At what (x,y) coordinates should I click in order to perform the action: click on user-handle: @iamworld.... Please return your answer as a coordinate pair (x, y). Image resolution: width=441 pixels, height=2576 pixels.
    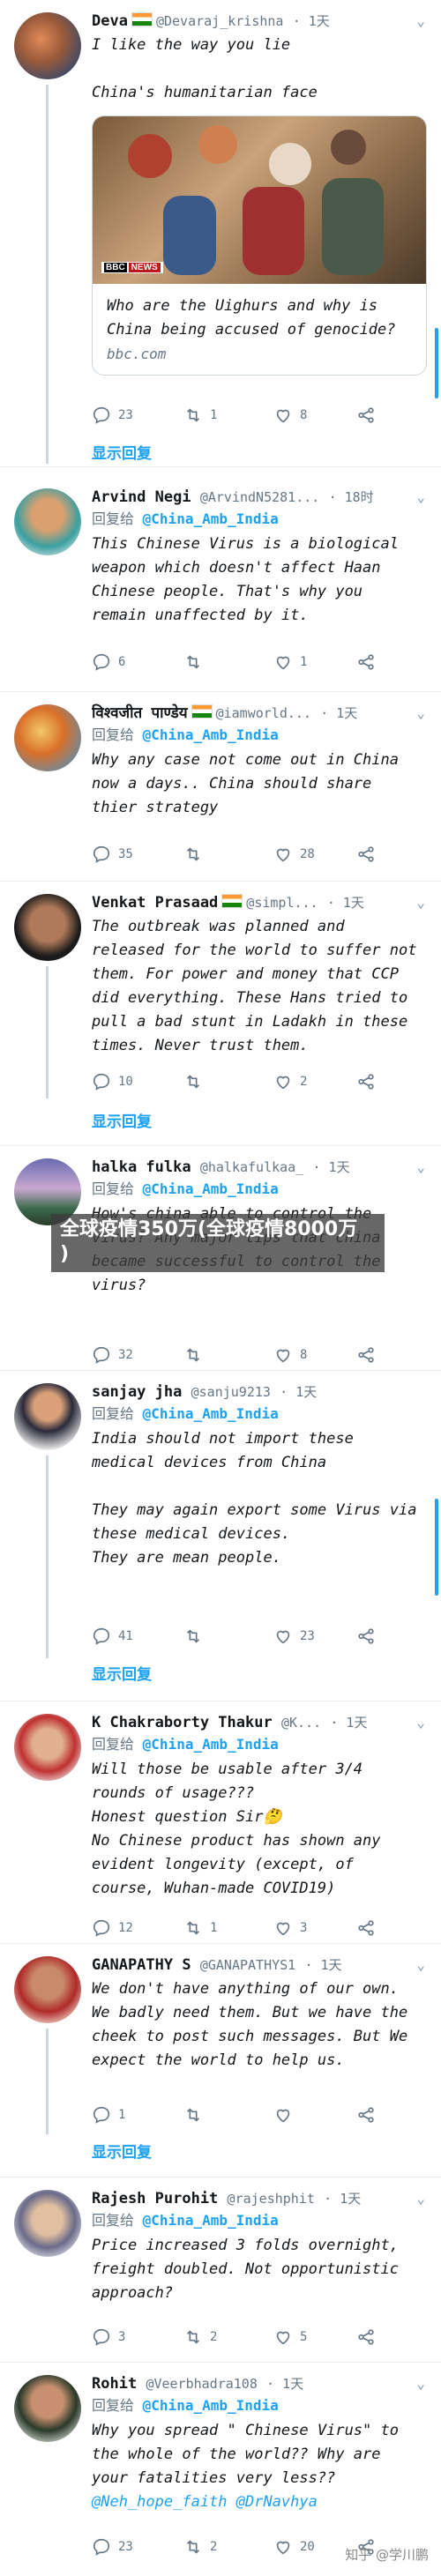
    Looking at the image, I should click on (263, 713).